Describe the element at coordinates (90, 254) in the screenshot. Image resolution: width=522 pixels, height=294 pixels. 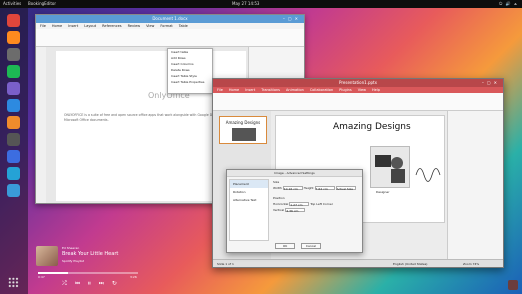
I see `track-title: Break Your Little Heart` at that location.